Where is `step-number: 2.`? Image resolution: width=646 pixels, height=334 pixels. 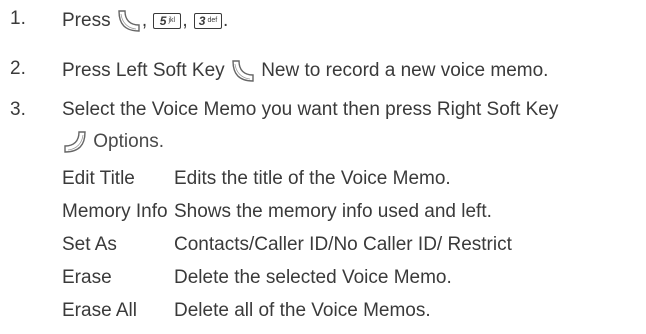
step-number: 2. is located at coordinates (18, 68).